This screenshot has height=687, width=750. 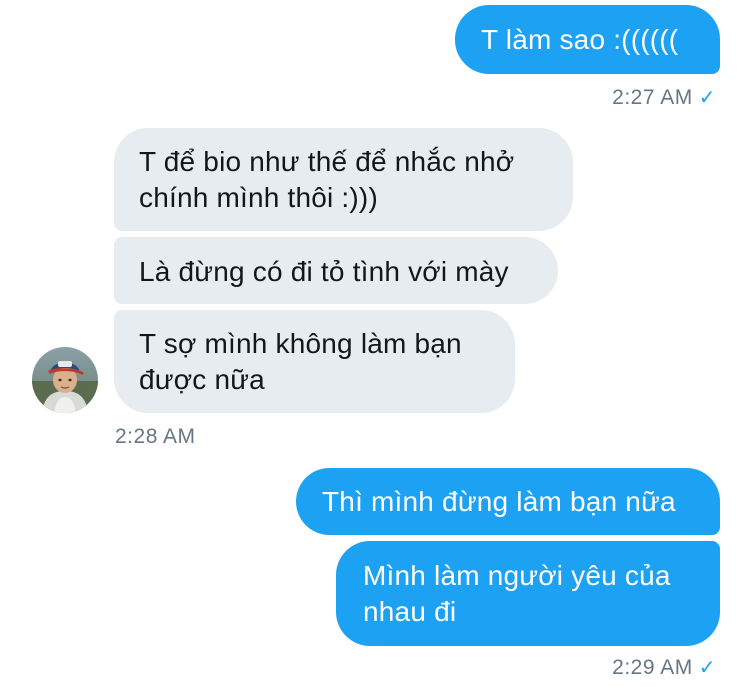 I want to click on message-timestamp: 2:29 AM ✓, so click(x=664, y=667).